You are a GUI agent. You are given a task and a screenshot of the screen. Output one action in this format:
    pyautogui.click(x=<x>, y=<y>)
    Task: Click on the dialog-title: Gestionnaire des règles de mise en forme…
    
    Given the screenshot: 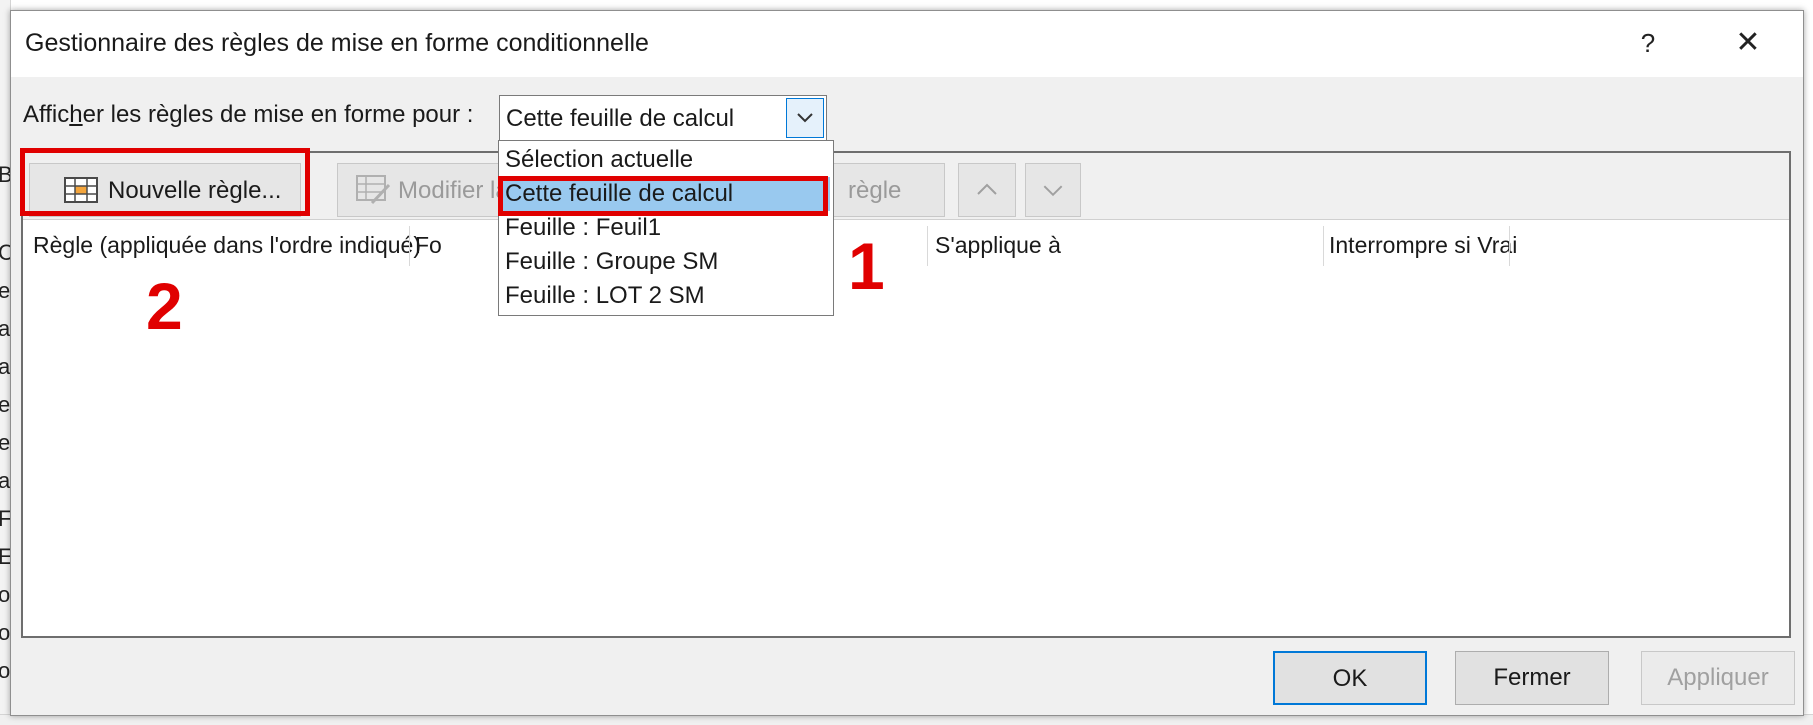 What is the action you would take?
    pyautogui.click(x=337, y=43)
    